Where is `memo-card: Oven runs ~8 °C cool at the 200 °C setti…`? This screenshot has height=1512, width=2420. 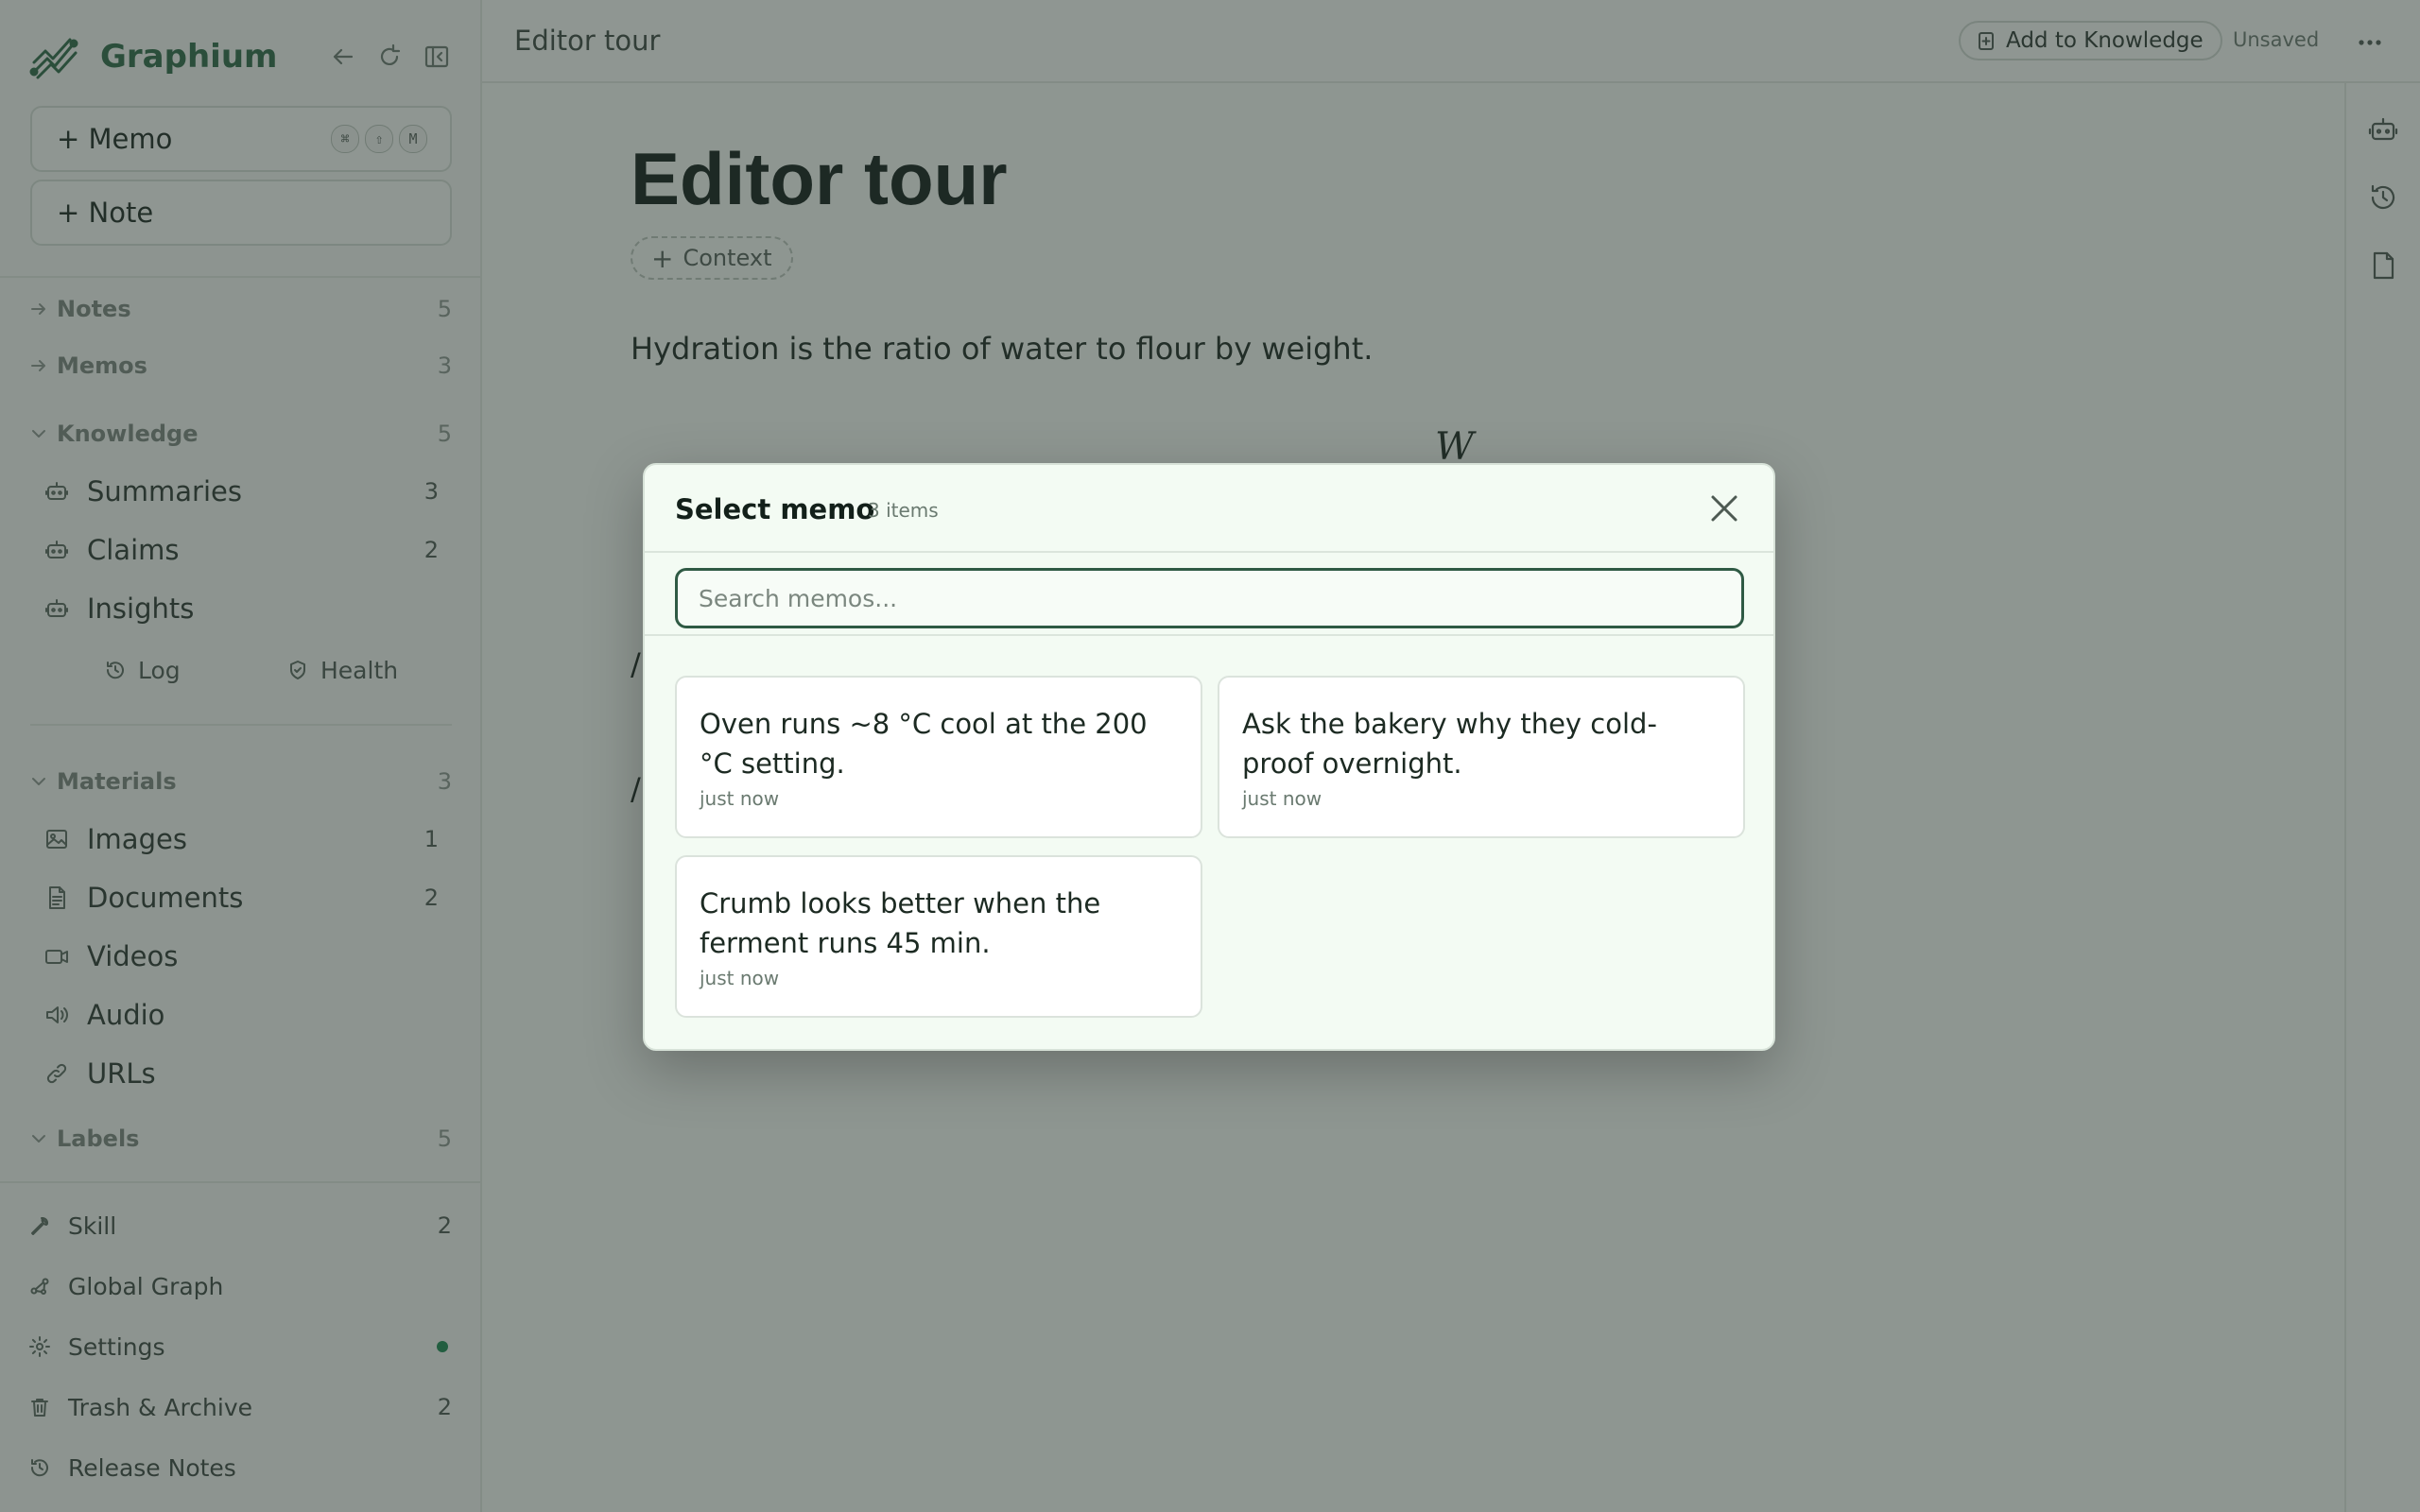 memo-card: Oven runs ~8 °C cool at the 200 °C setti… is located at coordinates (938, 757).